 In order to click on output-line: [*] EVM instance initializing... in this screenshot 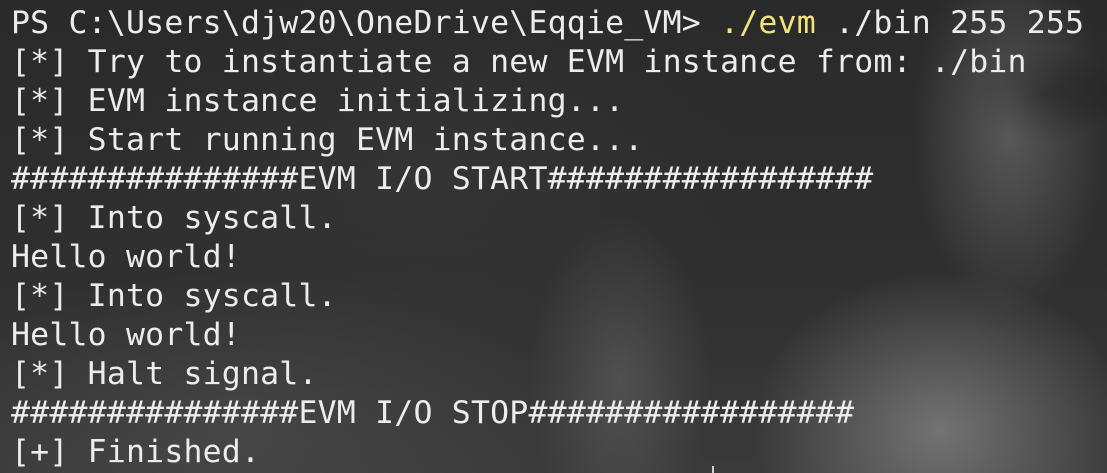, I will do `click(318, 101)`.